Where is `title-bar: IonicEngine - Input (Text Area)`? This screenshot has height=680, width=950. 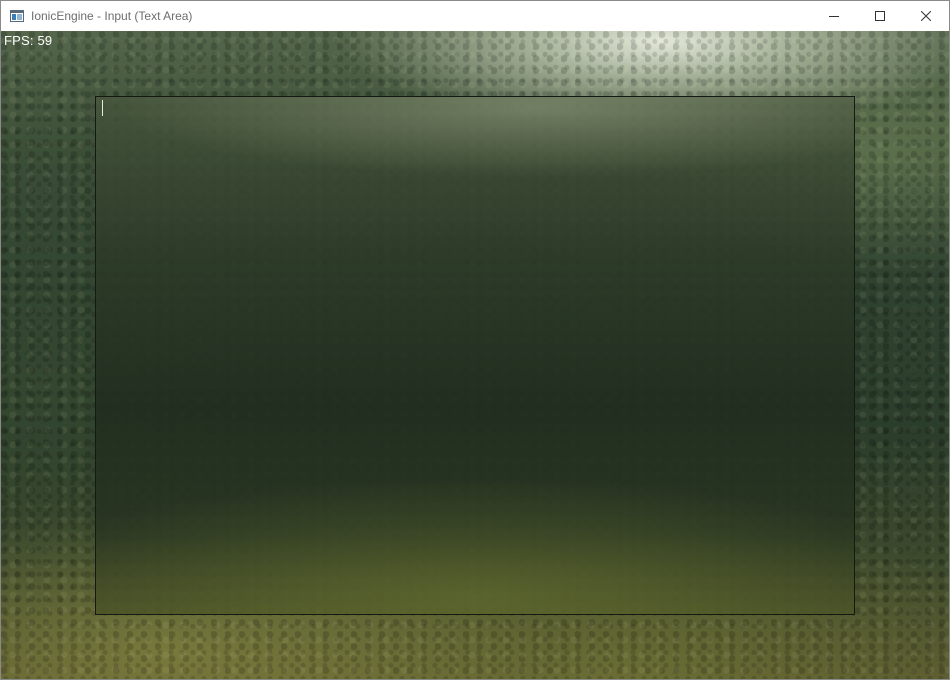
title-bar: IonicEngine - Input (Text Area) is located at coordinates (475, 16).